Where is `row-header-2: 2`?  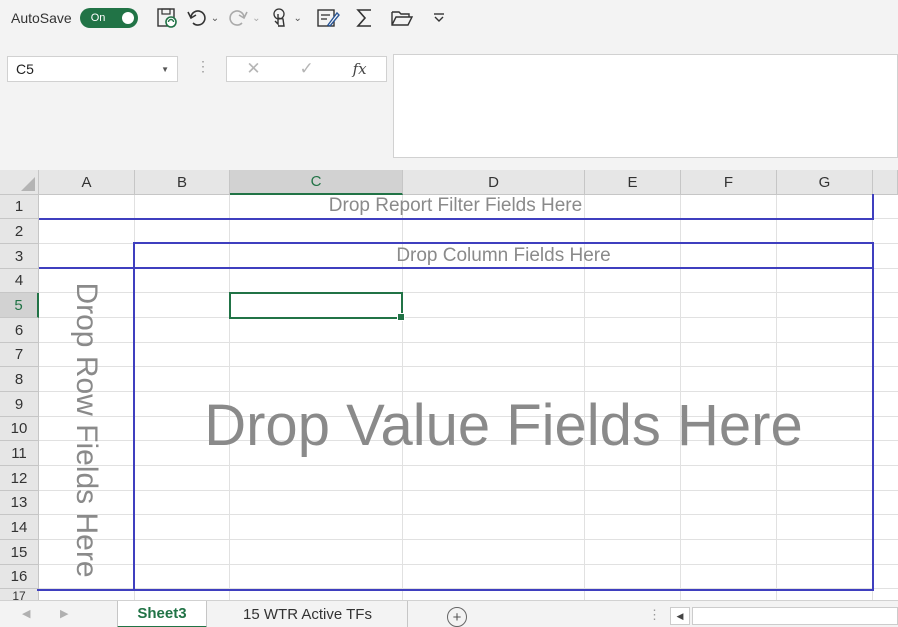 row-header-2: 2 is located at coordinates (19, 231).